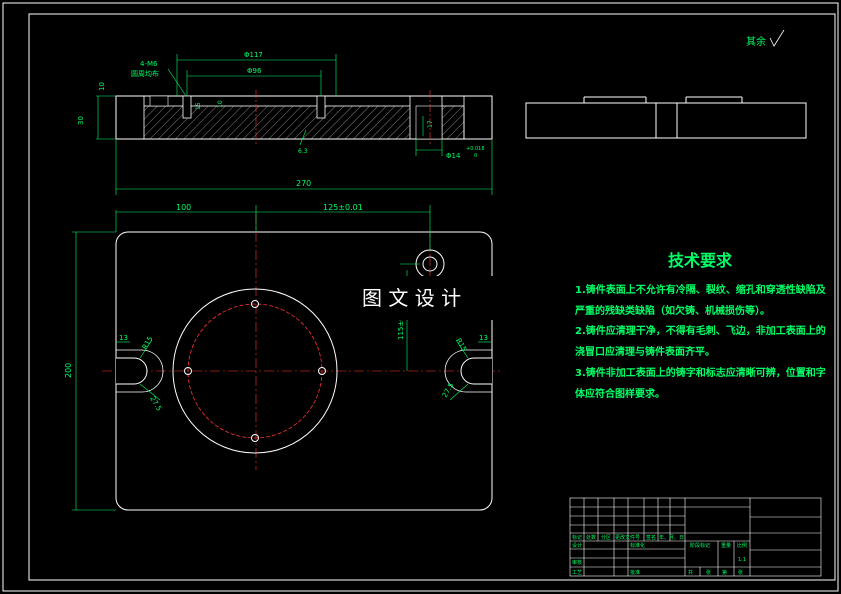 The image size is (841, 594). I want to click on tb-sheet-no: 第, so click(724, 572).